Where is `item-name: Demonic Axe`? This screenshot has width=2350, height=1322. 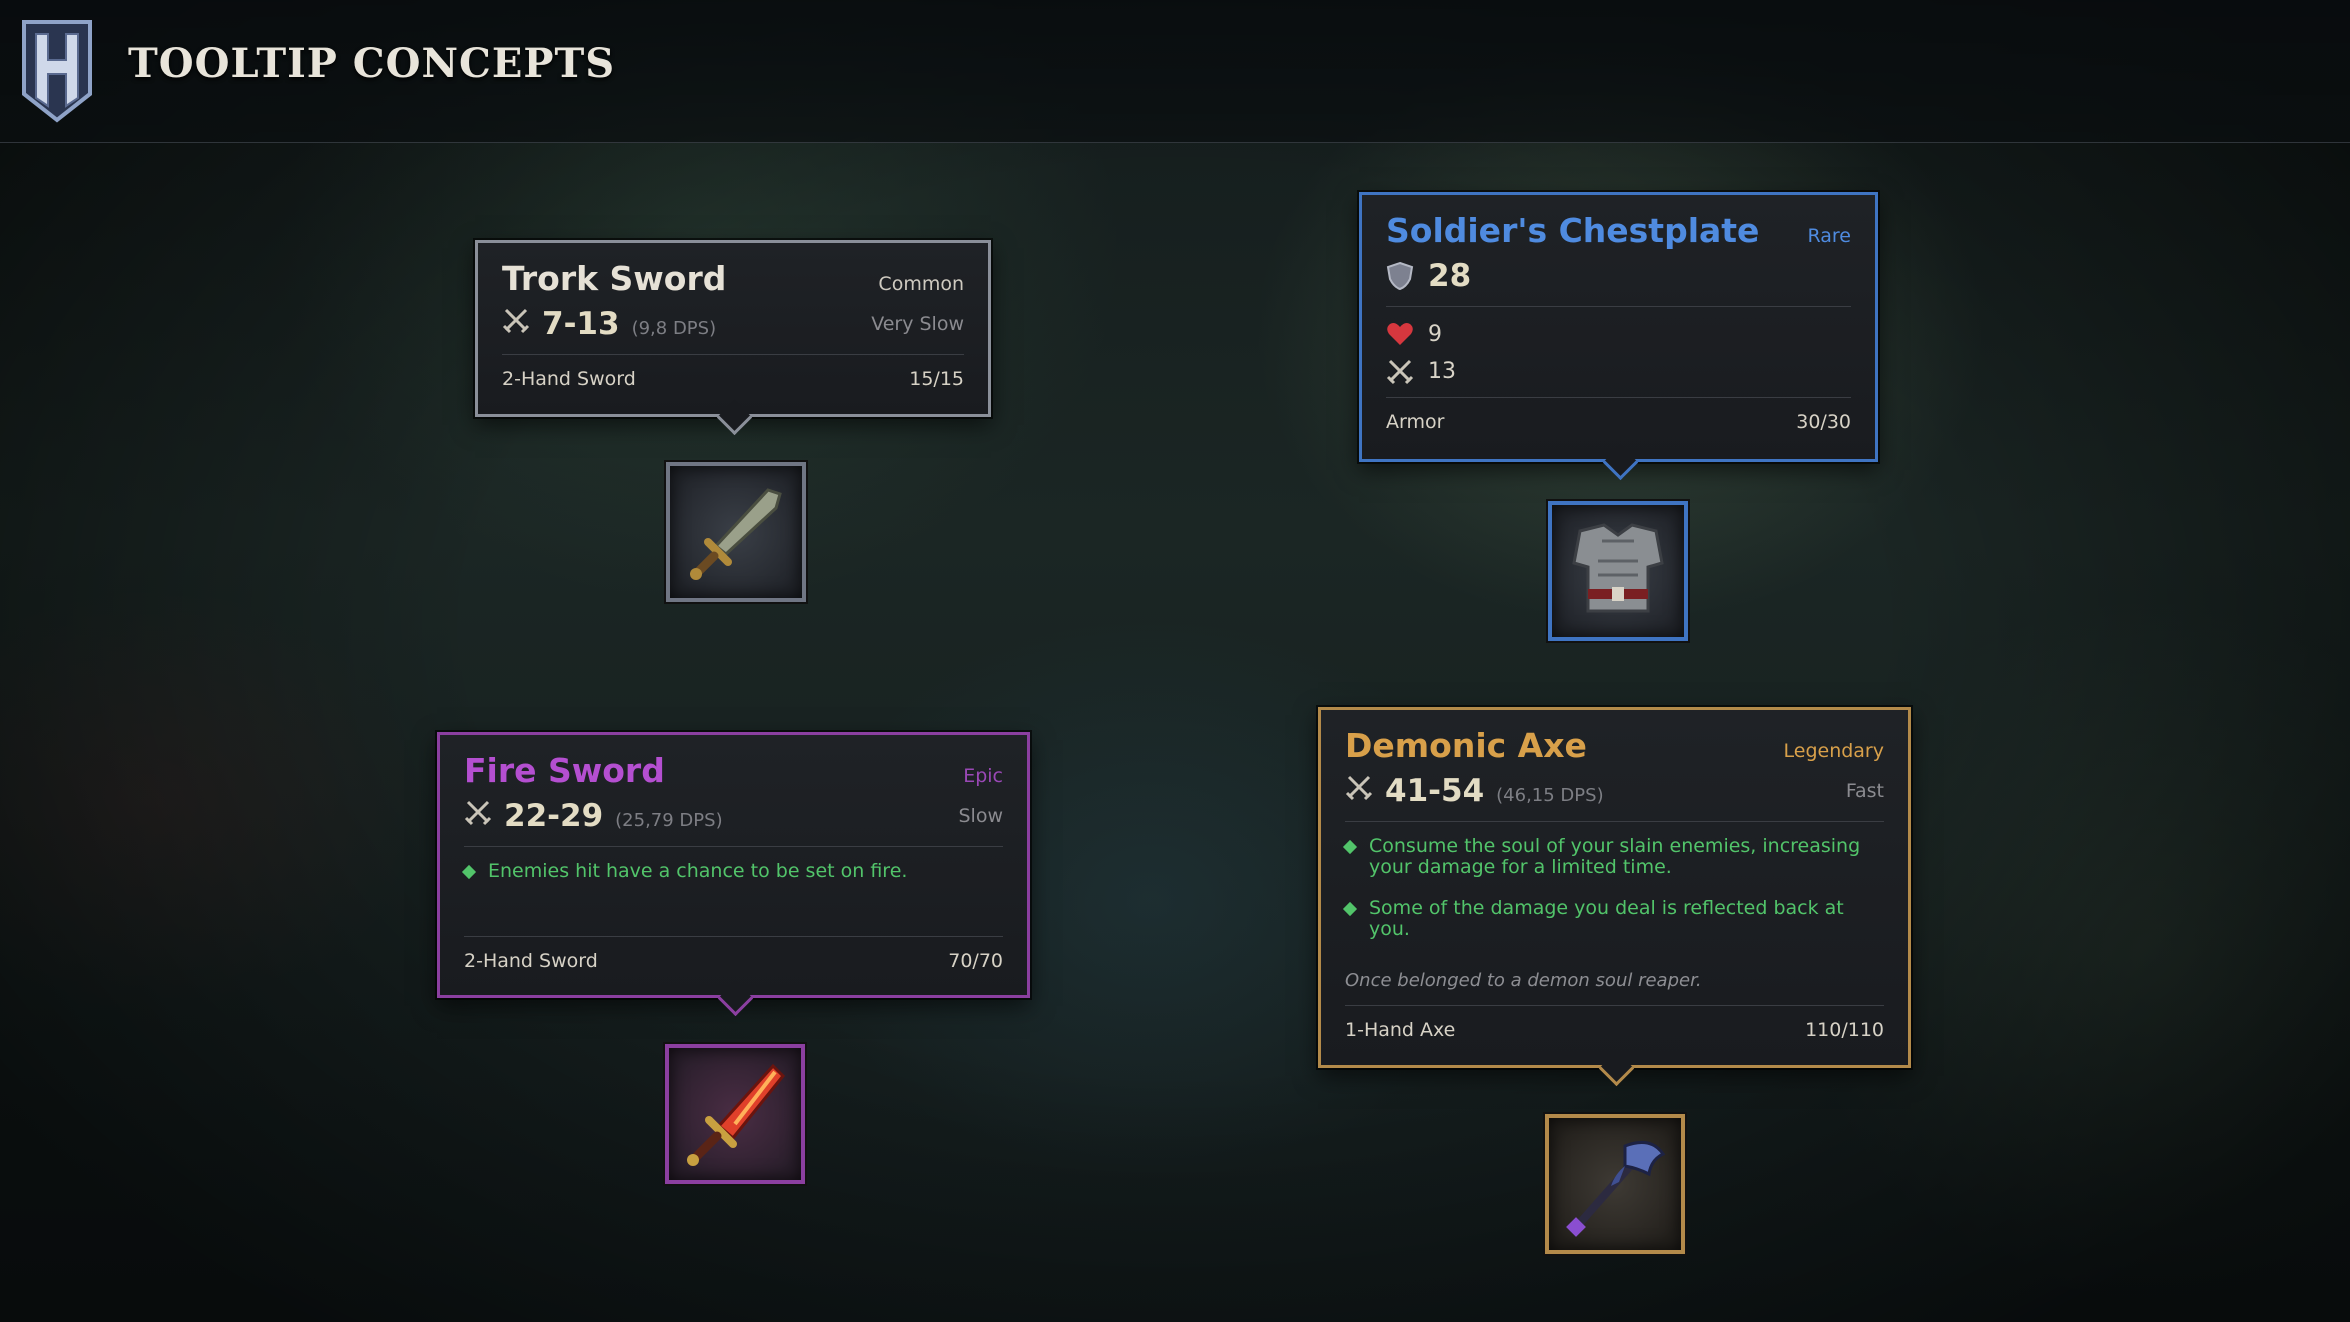
item-name: Demonic Axe is located at coordinates (1466, 745).